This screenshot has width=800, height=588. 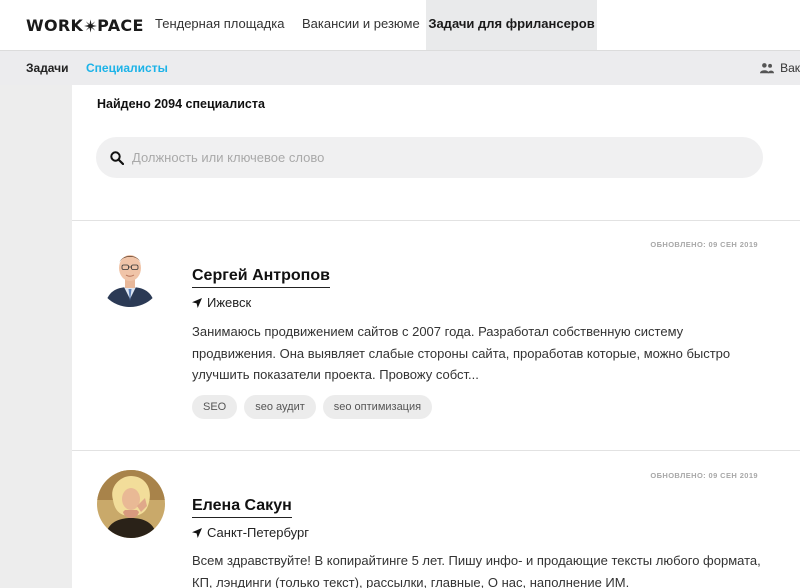 What do you see at coordinates (90, 25) in the screenshot?
I see `logo-star-icon` at bounding box center [90, 25].